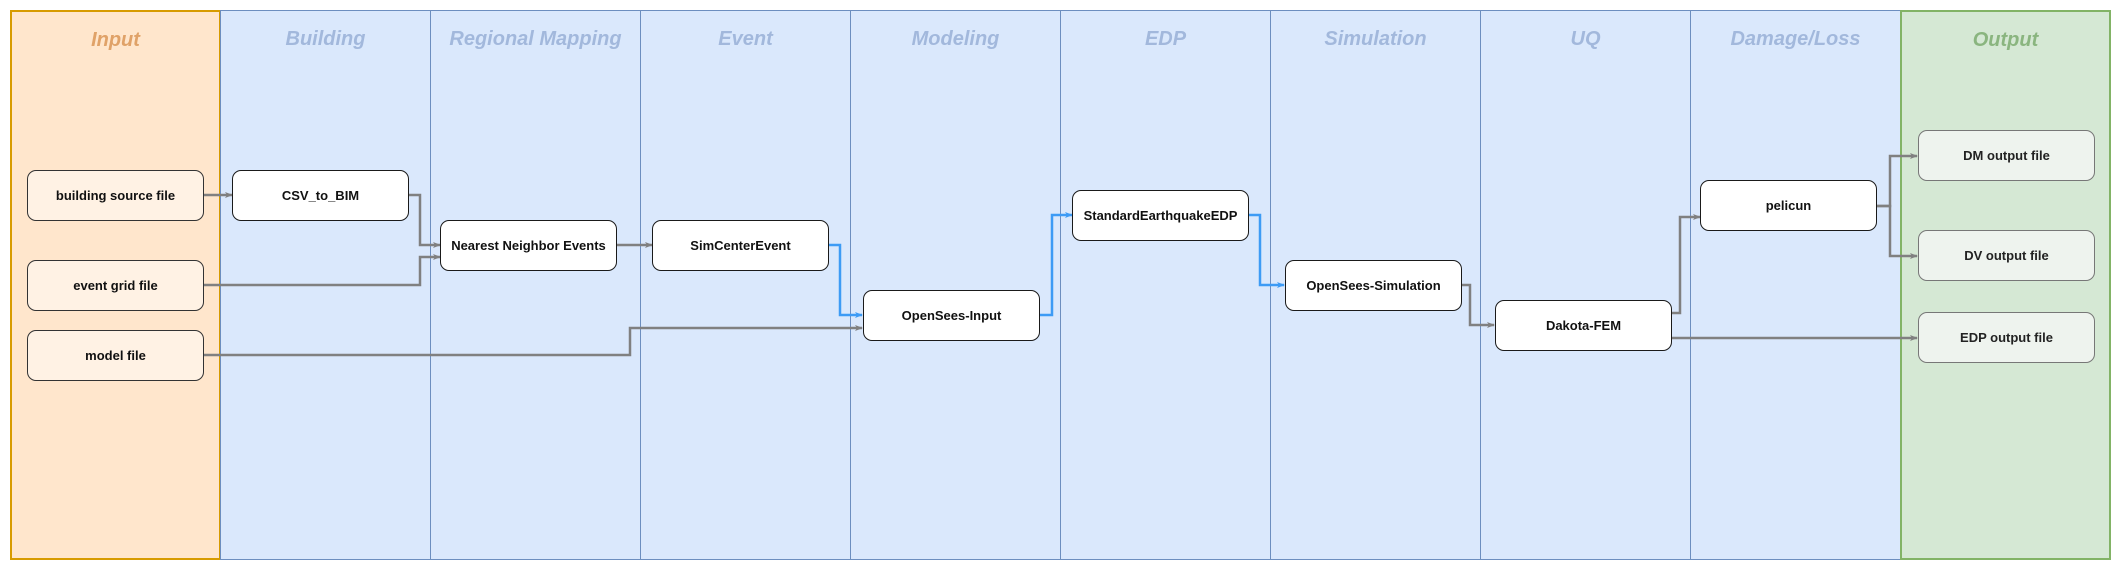 The height and width of the screenshot is (571, 2121). Describe the element at coordinates (535, 285) in the screenshot. I see `lane-regional-mapping: Regional Mapping` at that location.